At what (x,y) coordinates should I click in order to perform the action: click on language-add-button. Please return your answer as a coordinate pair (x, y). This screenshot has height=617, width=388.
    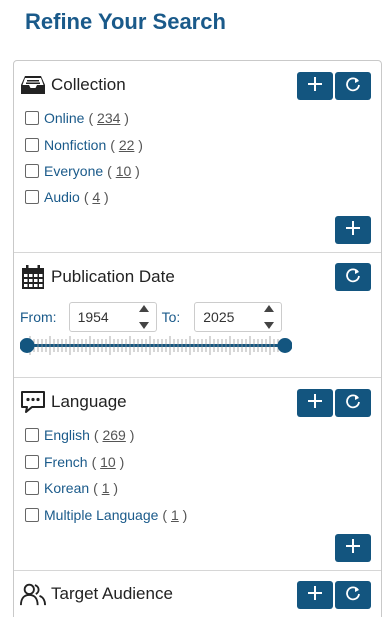
    Looking at the image, I should click on (315, 403).